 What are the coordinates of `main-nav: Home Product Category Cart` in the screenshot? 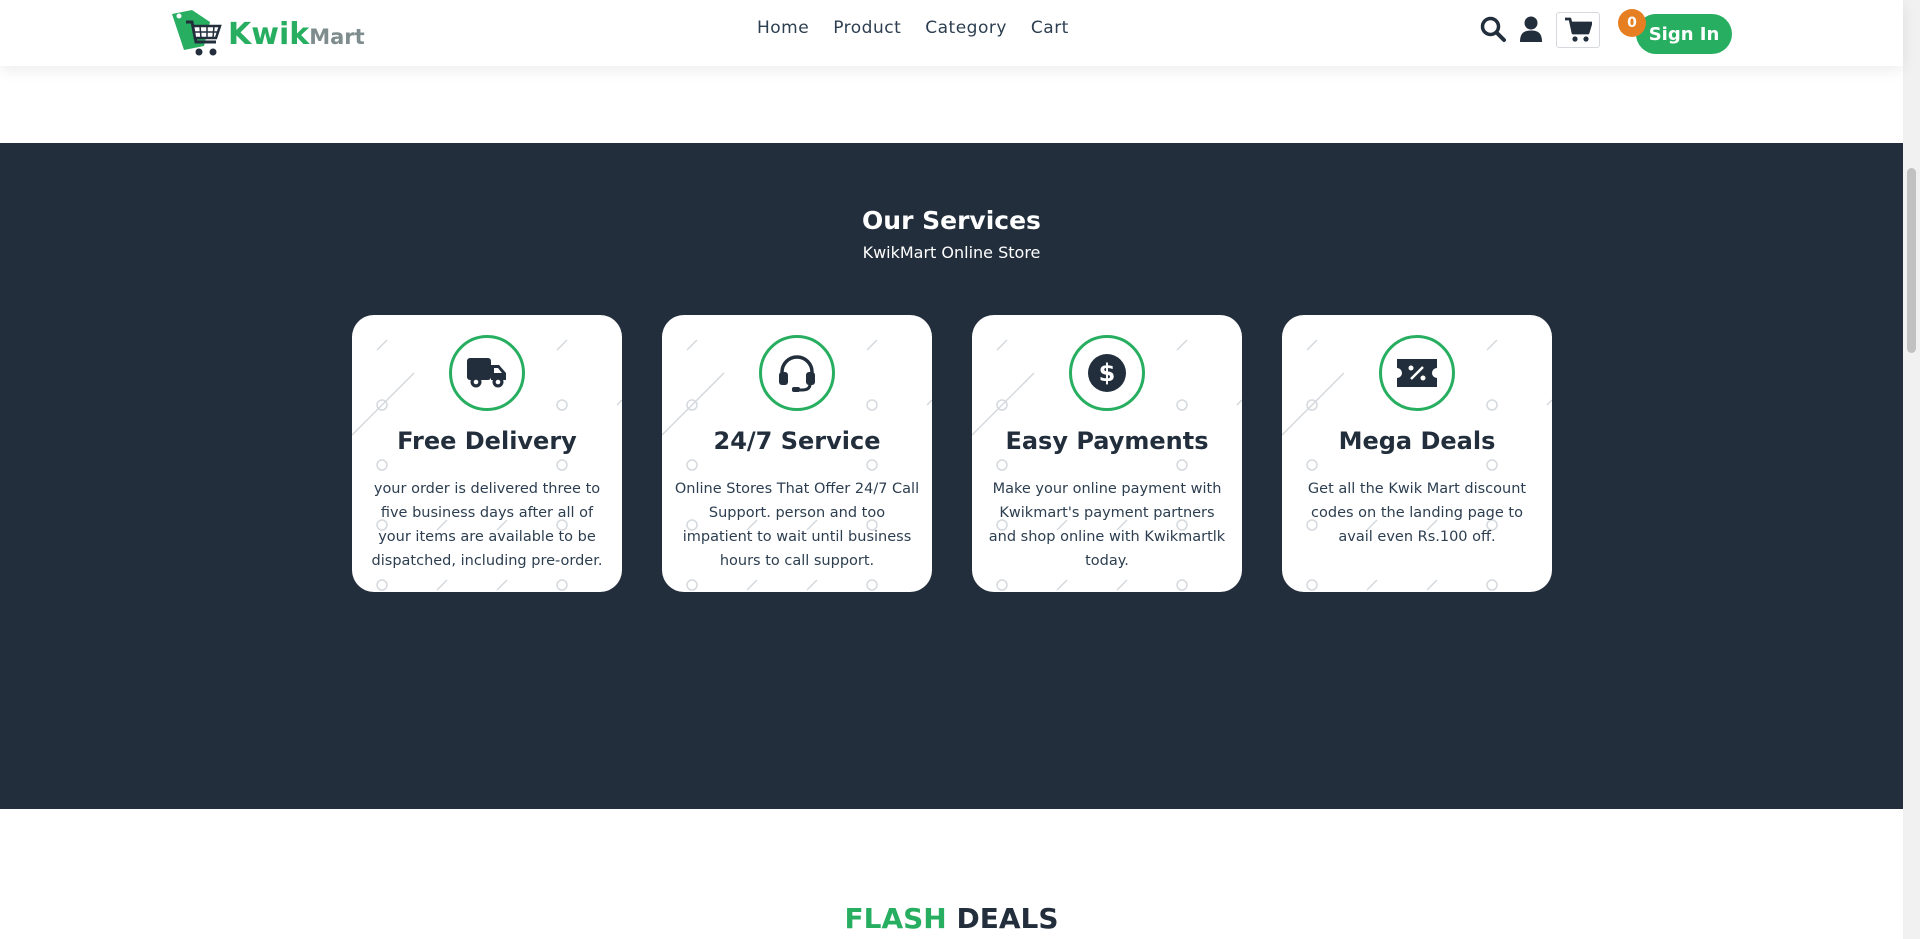 It's located at (913, 28).